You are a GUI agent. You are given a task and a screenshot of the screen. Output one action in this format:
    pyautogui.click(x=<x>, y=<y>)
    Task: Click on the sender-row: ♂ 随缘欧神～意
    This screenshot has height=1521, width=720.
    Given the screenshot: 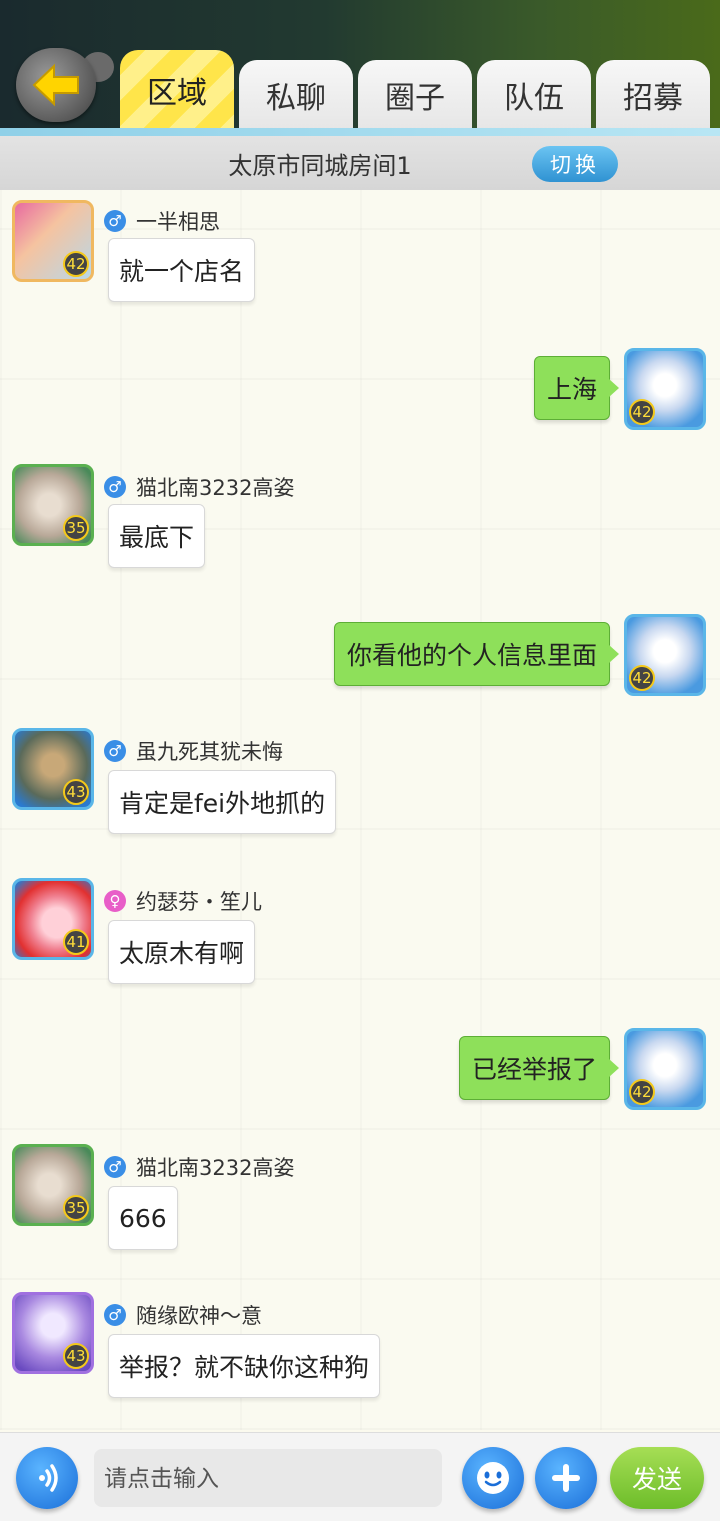 What is the action you would take?
    pyautogui.click(x=183, y=1315)
    